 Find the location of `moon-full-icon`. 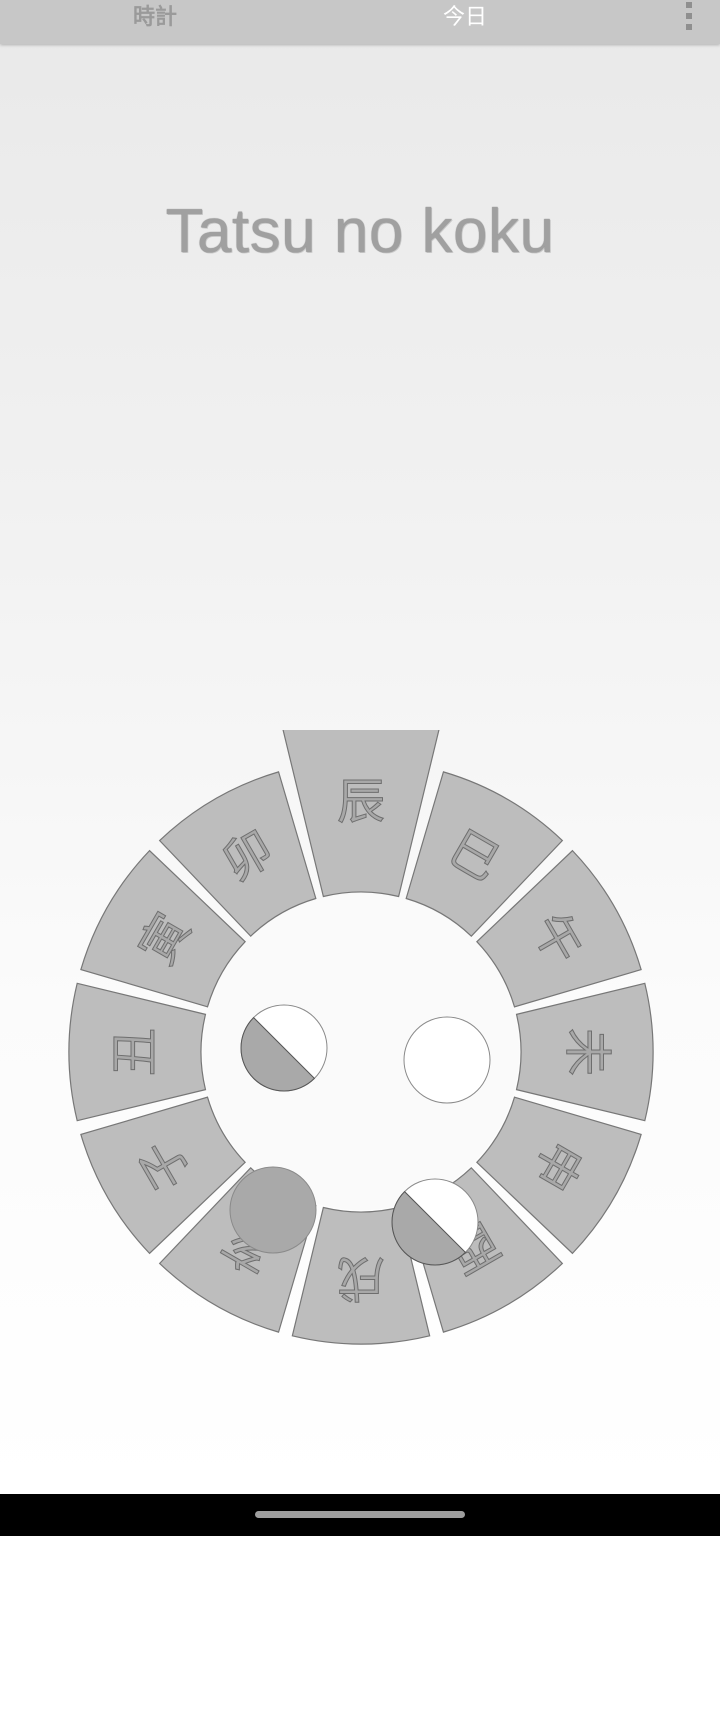

moon-full-icon is located at coordinates (447, 1060).